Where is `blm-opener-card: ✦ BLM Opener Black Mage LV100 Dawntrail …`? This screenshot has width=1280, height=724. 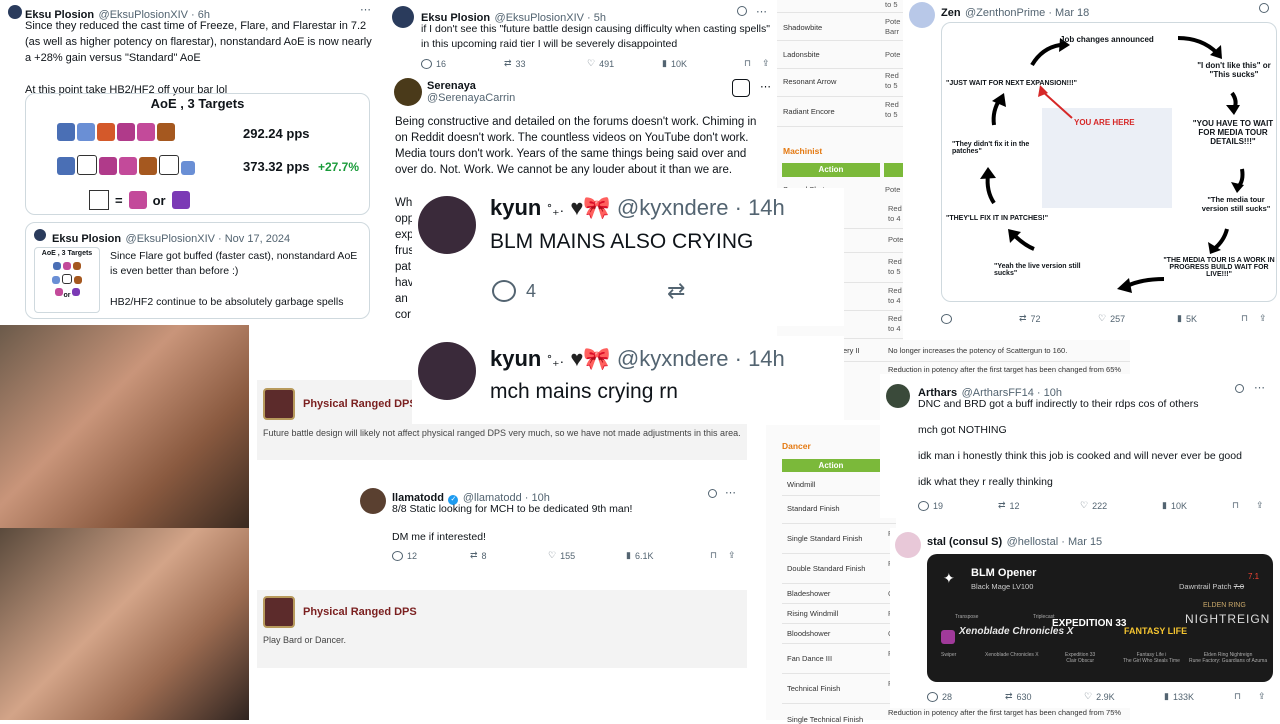 blm-opener-card: ✦ BLM Opener Black Mage LV100 Dawntrail … is located at coordinates (1100, 618).